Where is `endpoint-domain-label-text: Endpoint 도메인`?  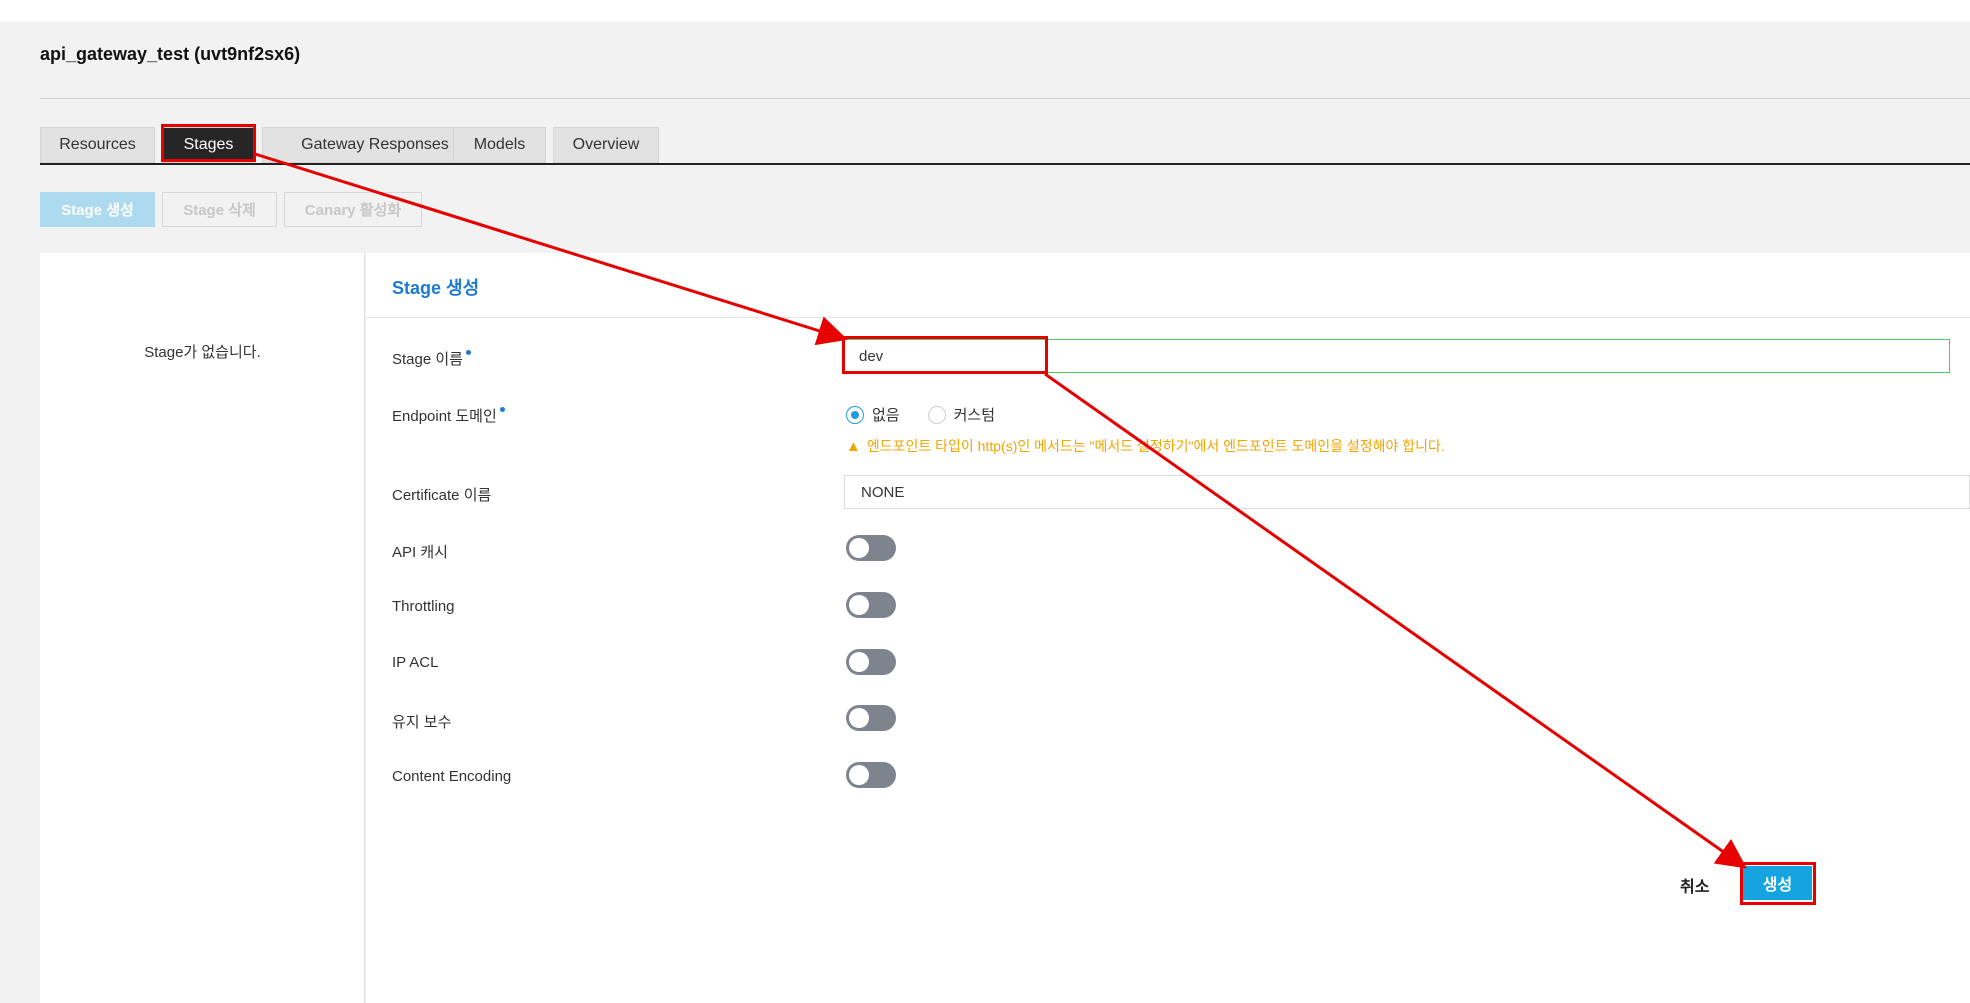
endpoint-domain-label-text: Endpoint 도메인 is located at coordinates (444, 416).